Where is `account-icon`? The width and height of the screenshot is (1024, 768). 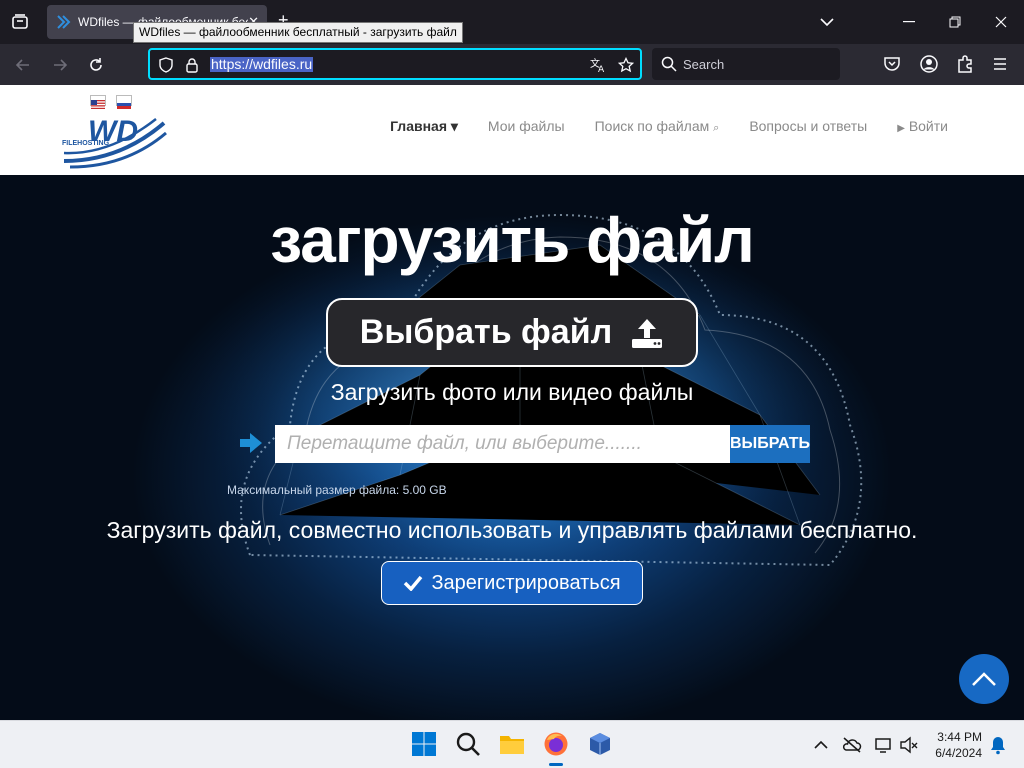 account-icon is located at coordinates (929, 64).